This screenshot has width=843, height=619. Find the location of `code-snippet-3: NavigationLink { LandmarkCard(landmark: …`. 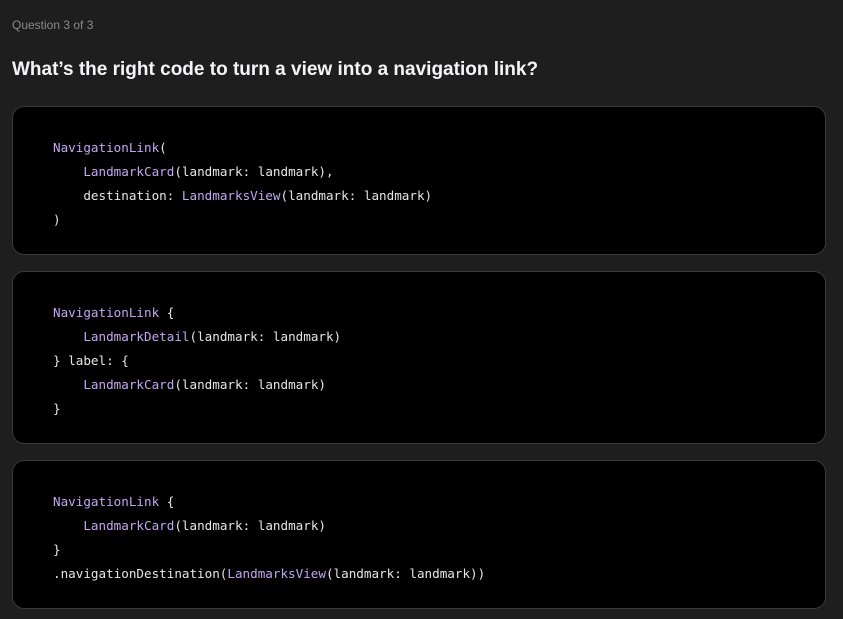

code-snippet-3: NavigationLink { LandmarkCard(landmark: … is located at coordinates (269, 538).